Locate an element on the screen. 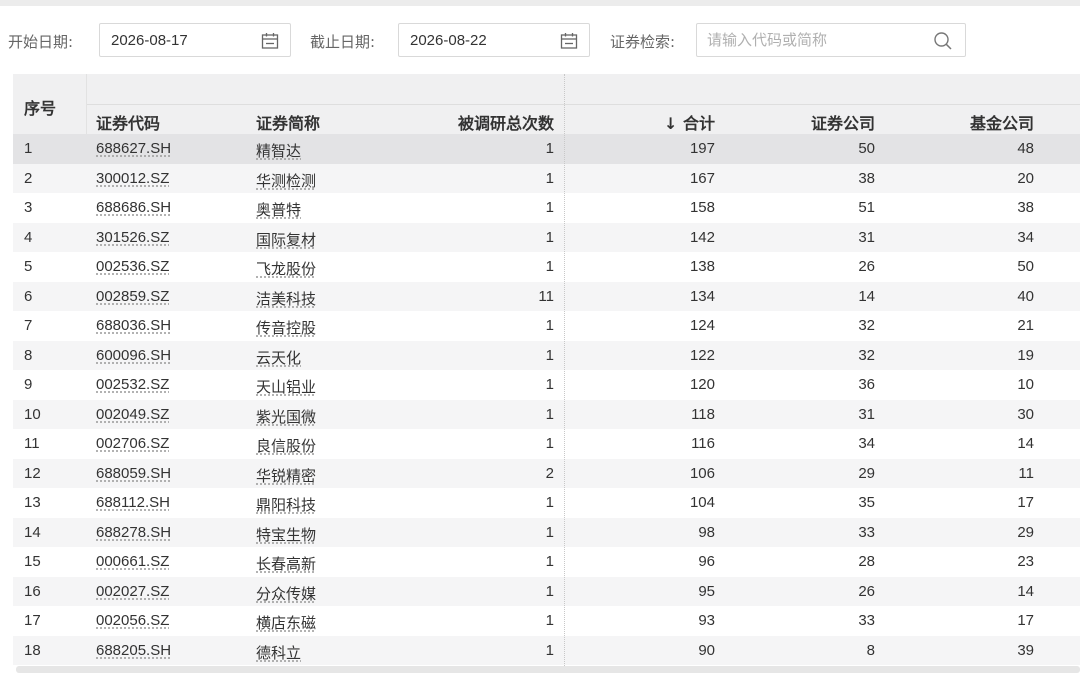 This screenshot has width=1080, height=673. cell-name: 奥普特 is located at coordinates (278, 209).